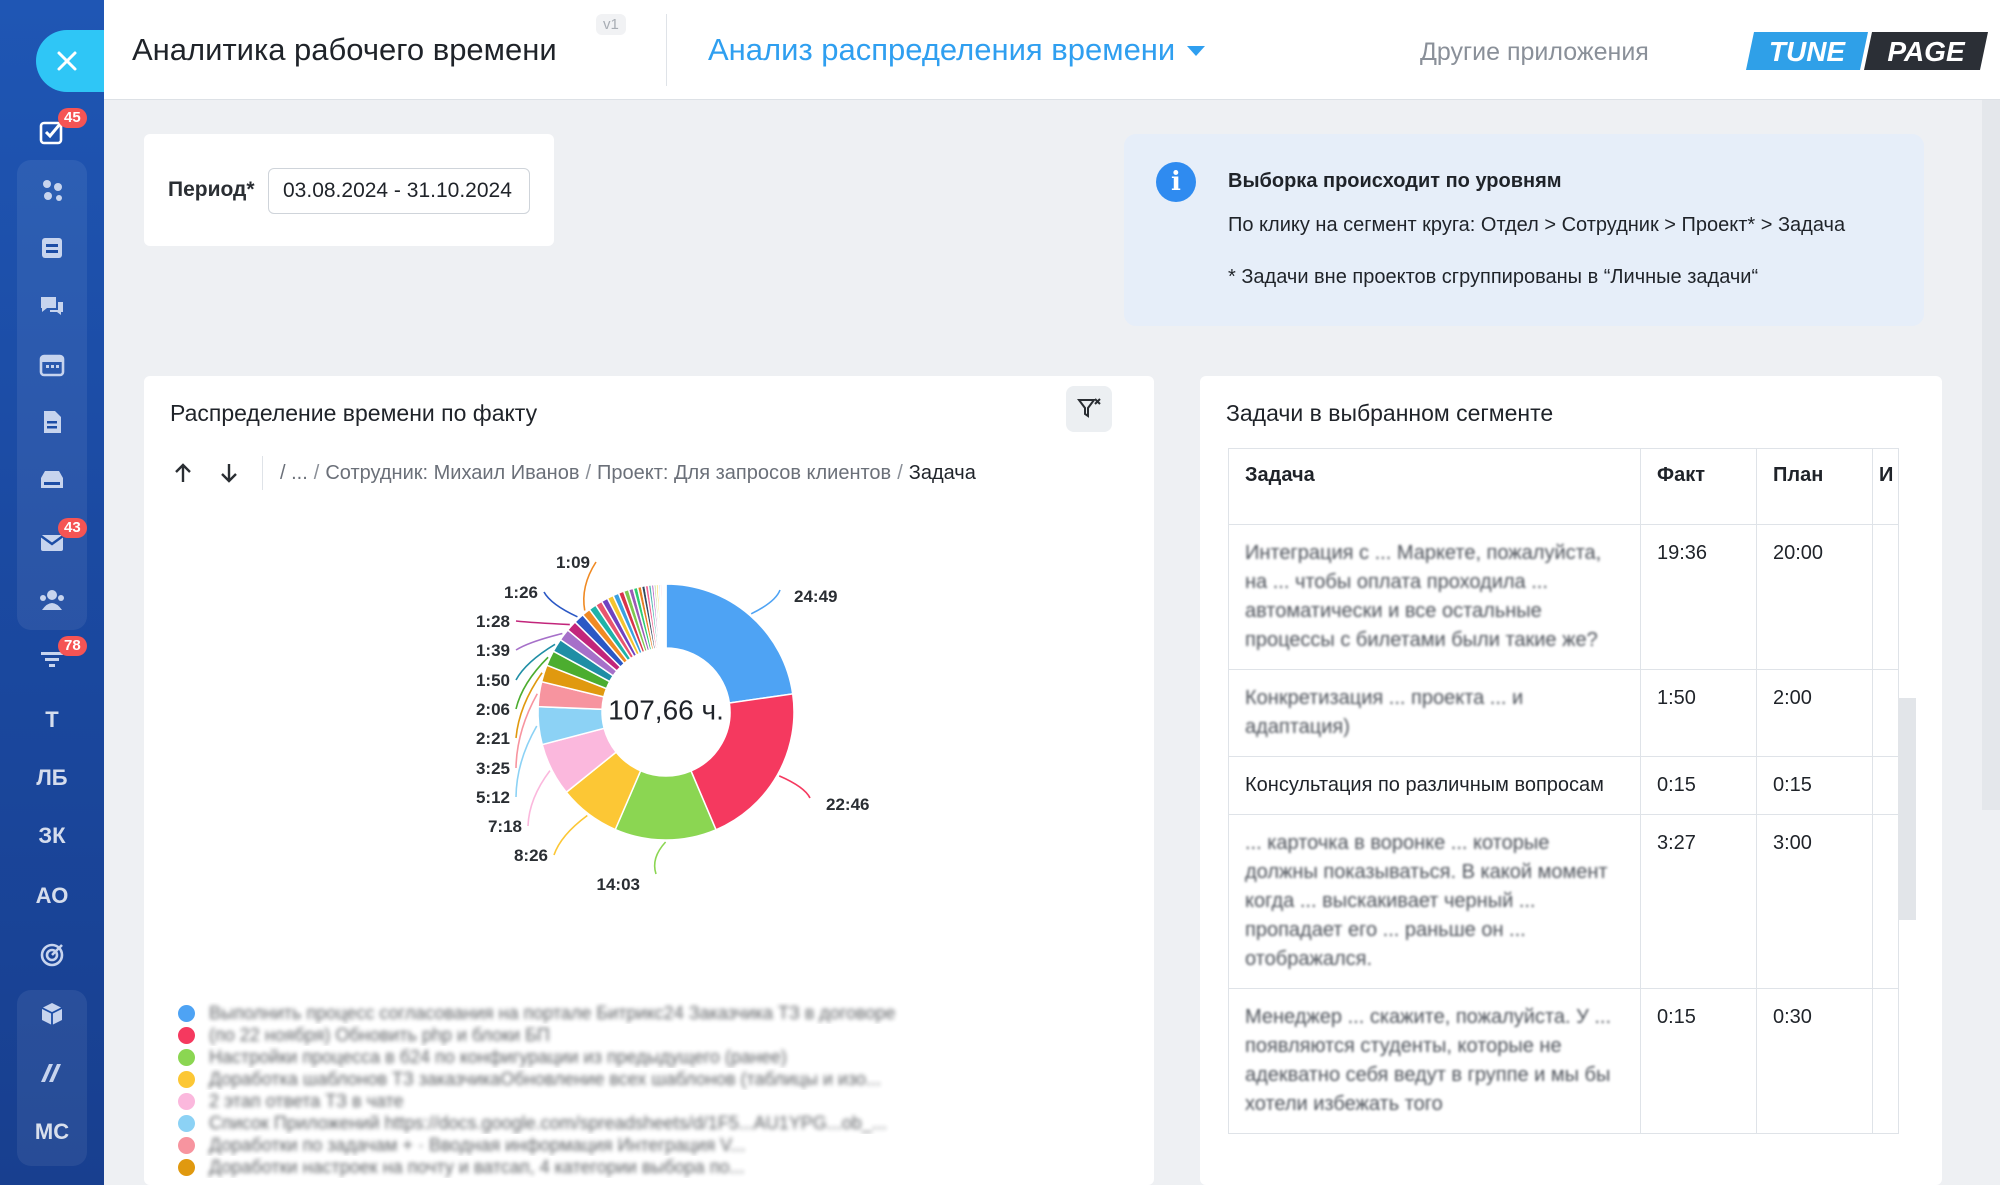 The width and height of the screenshot is (2000, 1185). What do you see at coordinates (306, 1100) in the screenshot?
I see `legend-label: 2 этап ответа ТЗ в чате` at bounding box center [306, 1100].